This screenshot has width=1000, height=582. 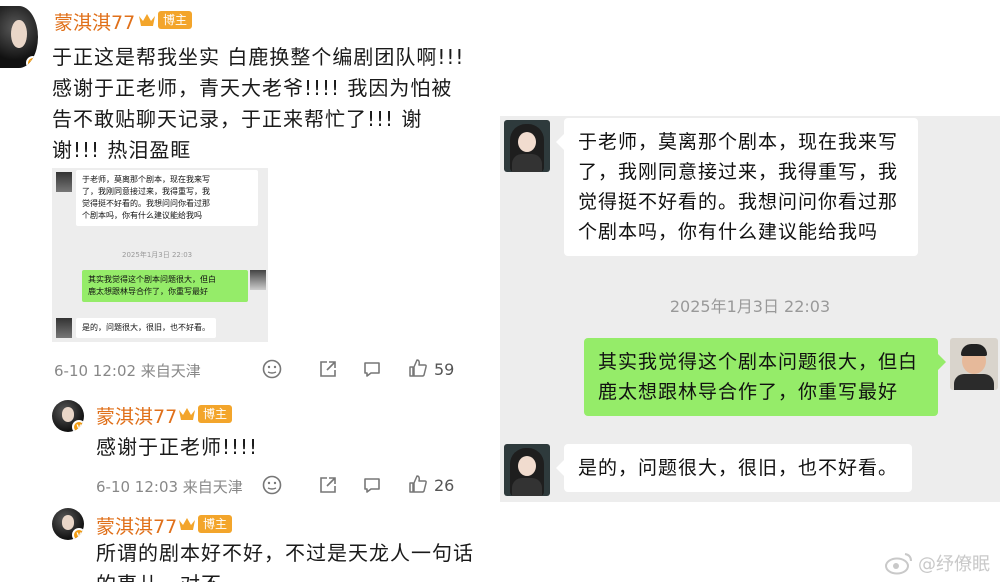 I want to click on weibo-logo-icon, so click(x=898, y=564).